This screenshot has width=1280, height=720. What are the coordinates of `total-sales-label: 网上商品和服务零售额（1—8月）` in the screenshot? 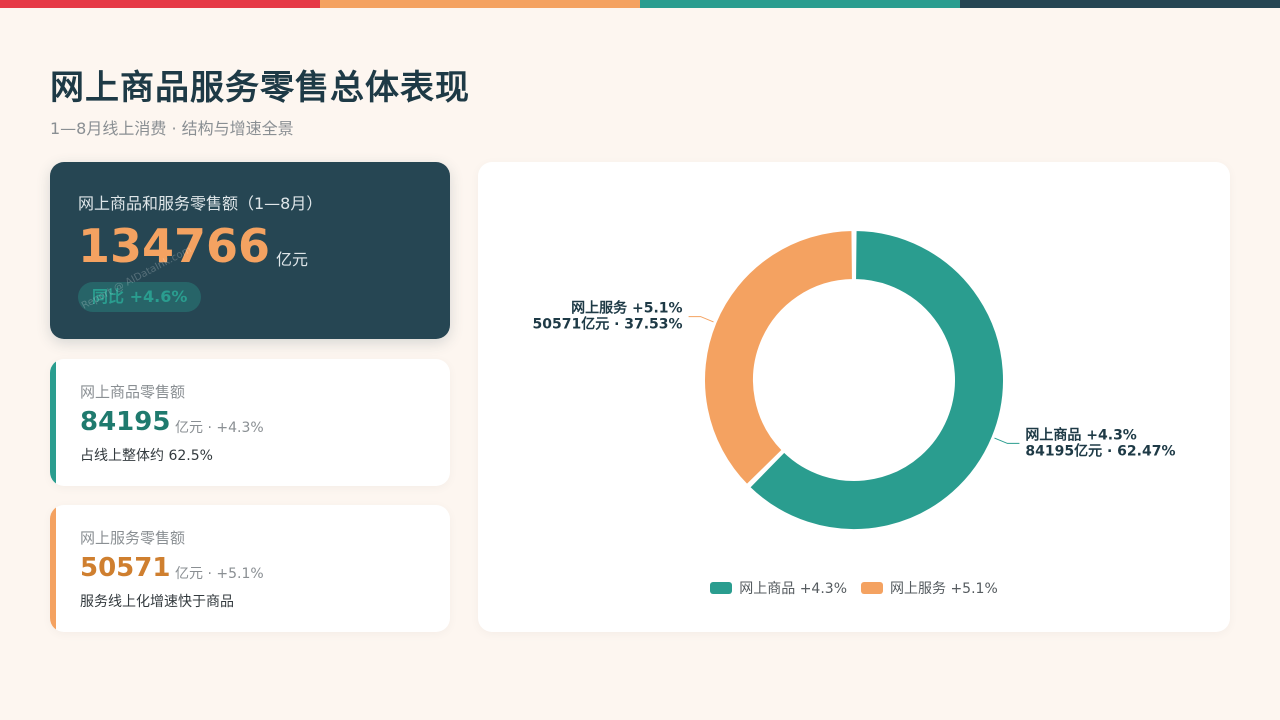 It's located at (200, 203).